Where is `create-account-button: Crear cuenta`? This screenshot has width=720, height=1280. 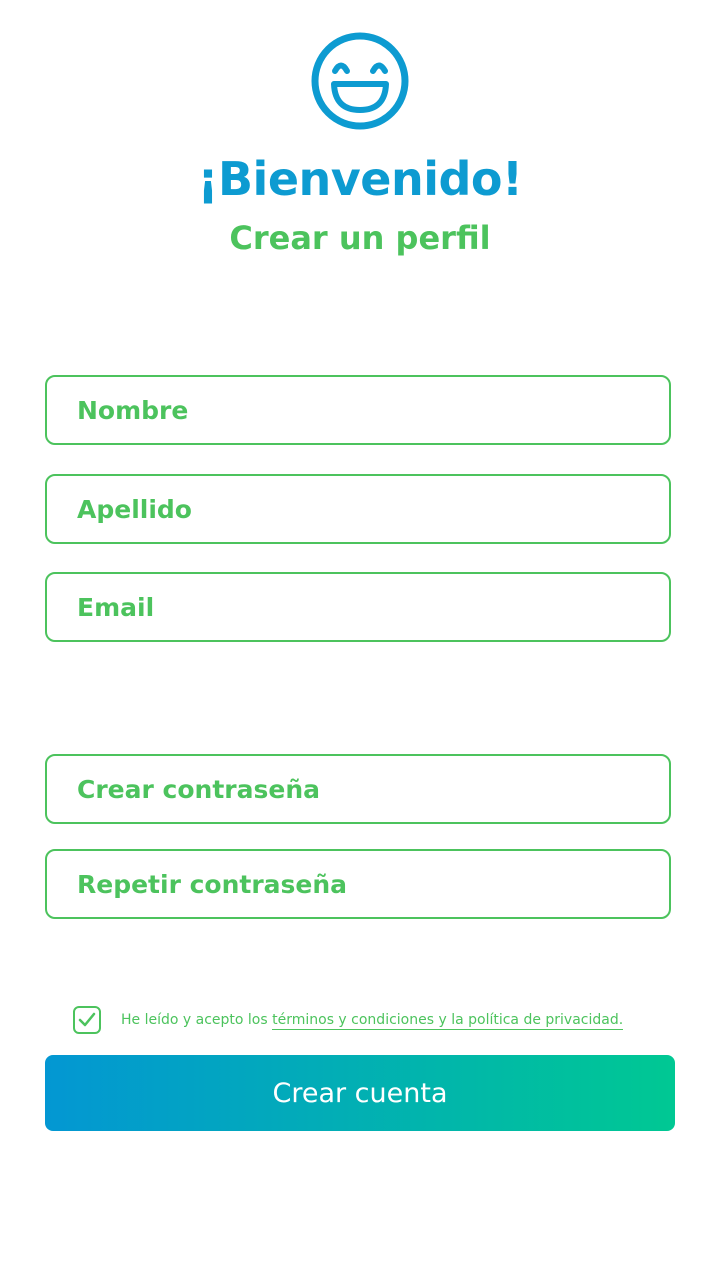
create-account-button: Crear cuenta is located at coordinates (360, 1093).